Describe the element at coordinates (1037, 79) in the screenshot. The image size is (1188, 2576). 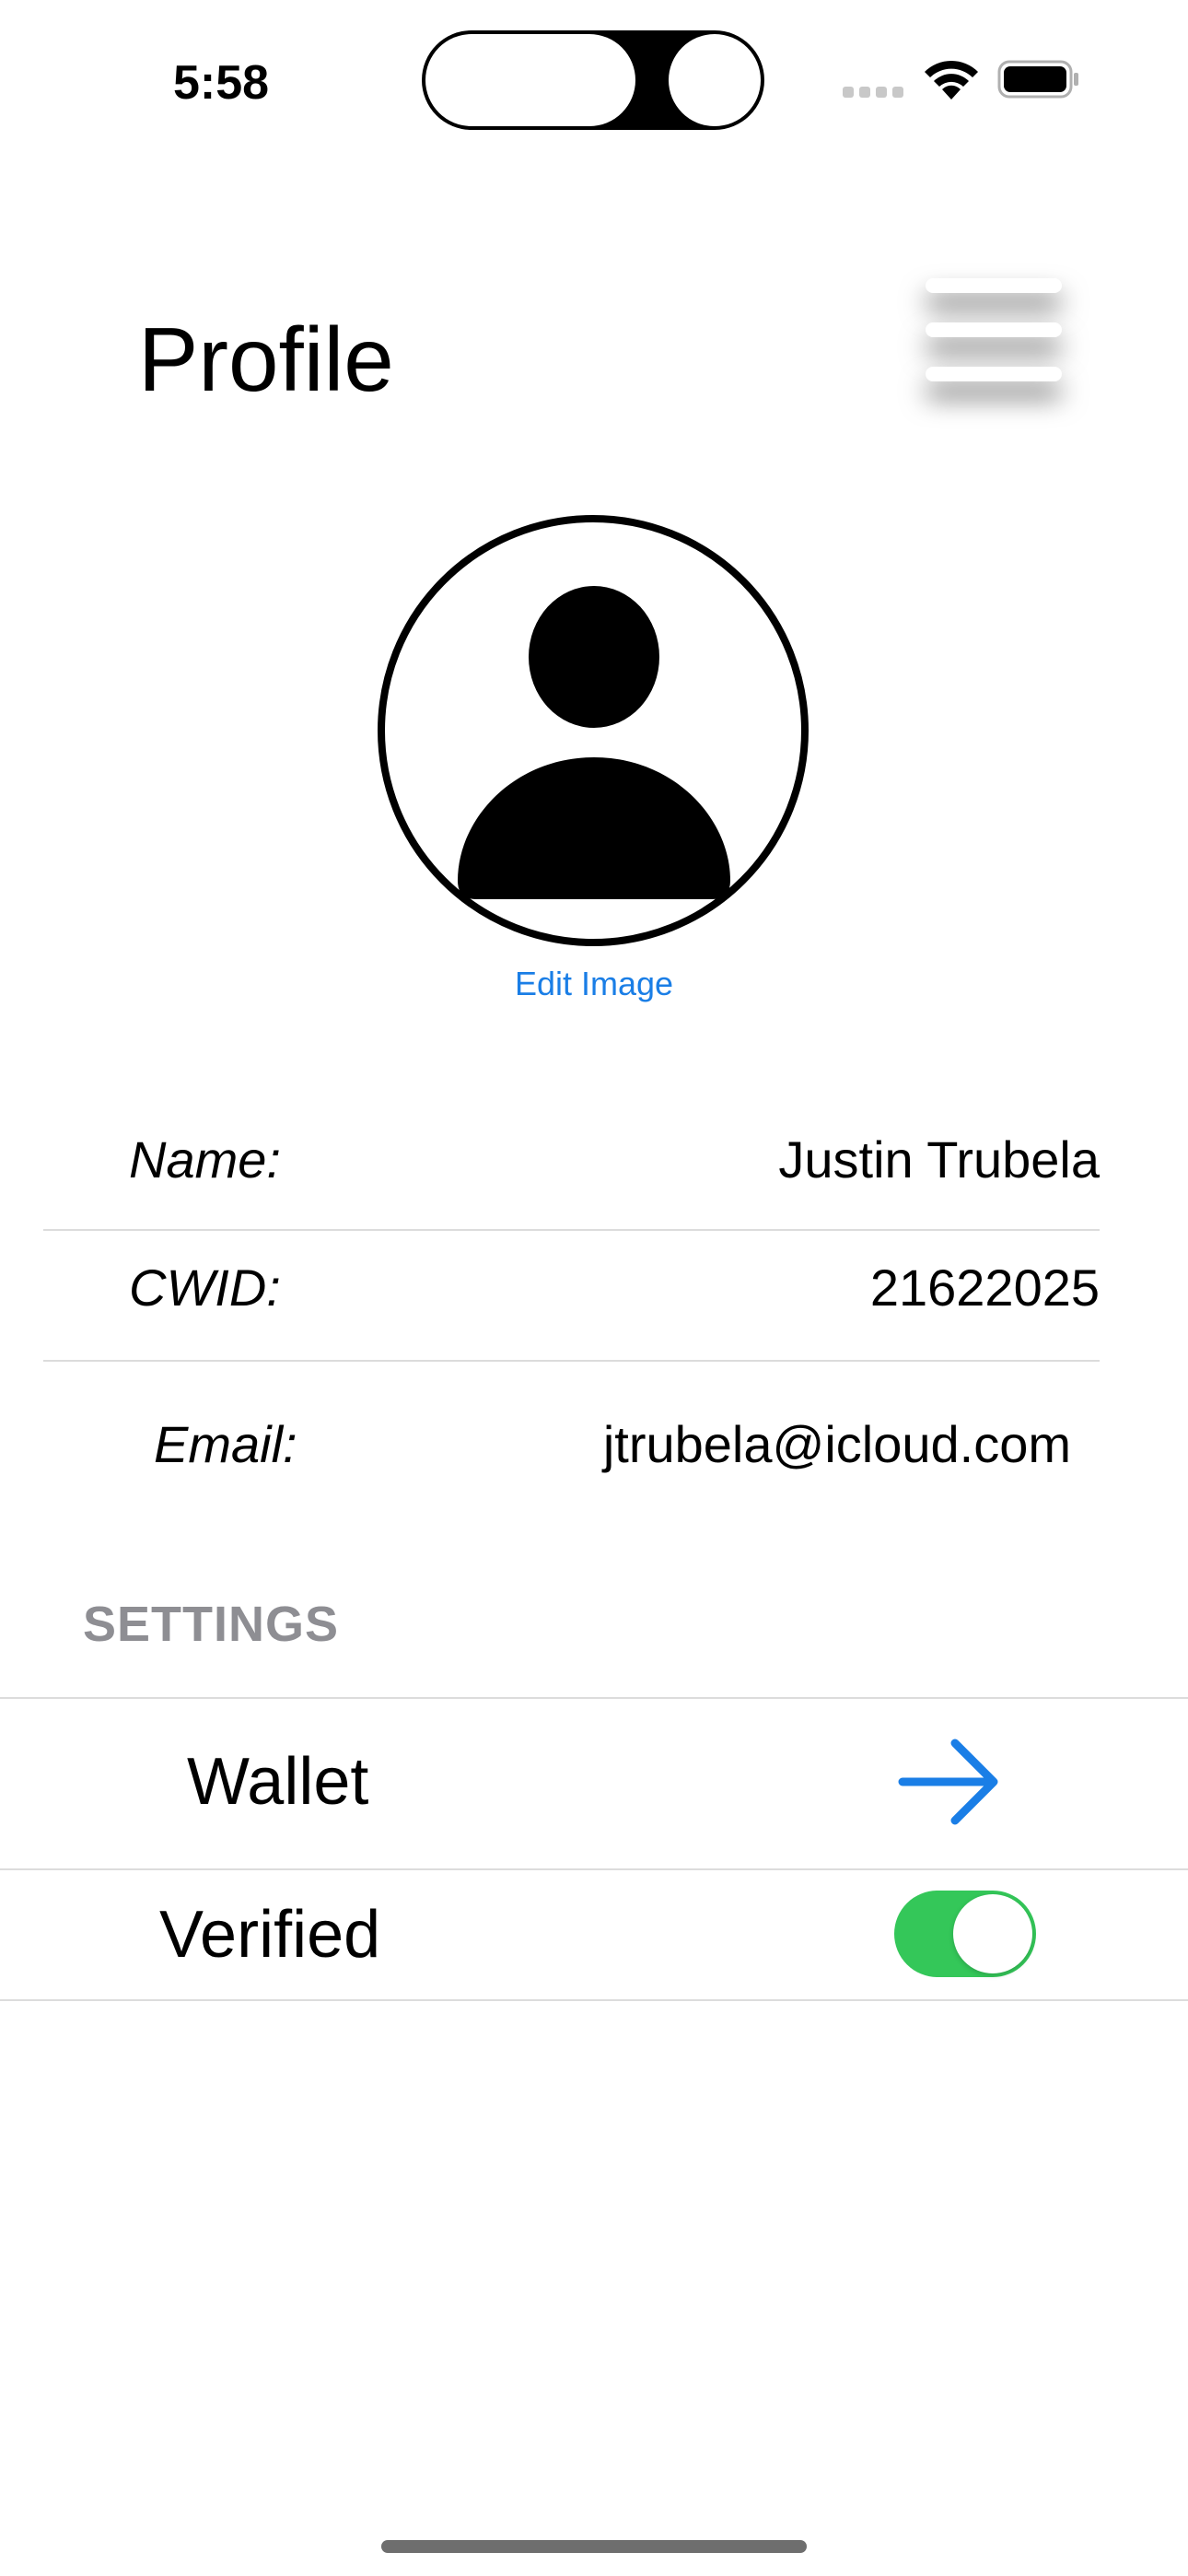
I see `battery-icon` at that location.